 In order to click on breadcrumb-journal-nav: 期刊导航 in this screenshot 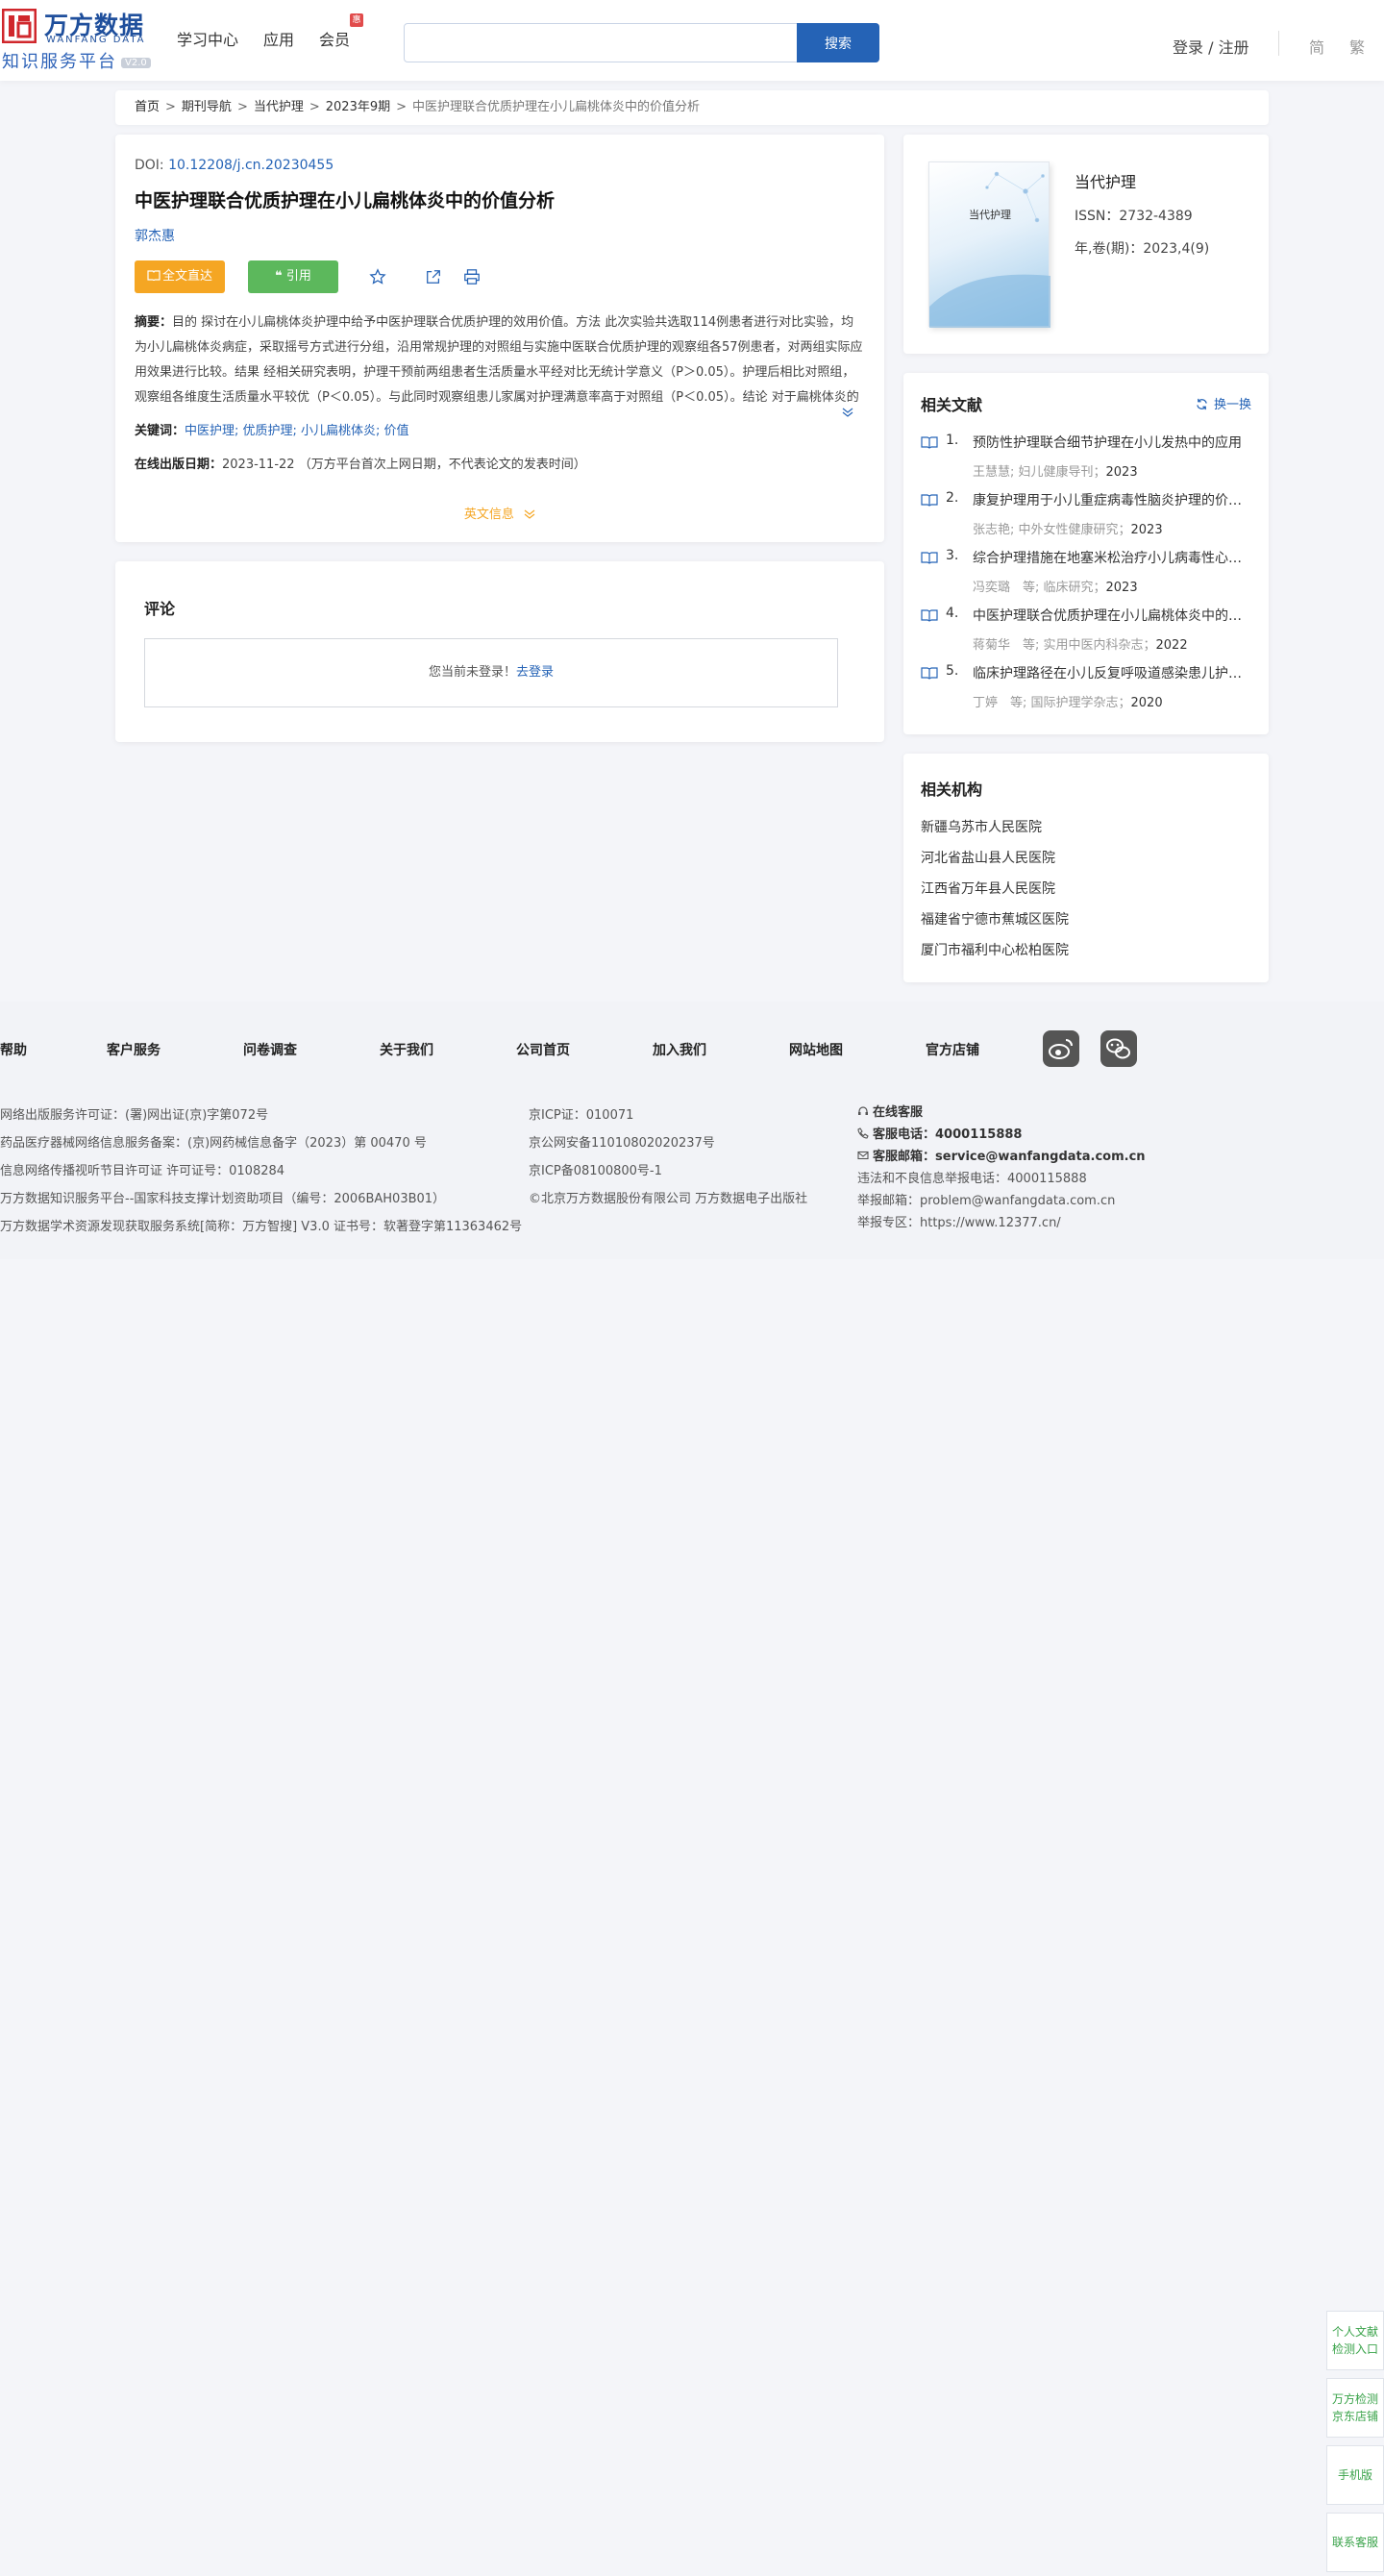, I will do `click(207, 107)`.